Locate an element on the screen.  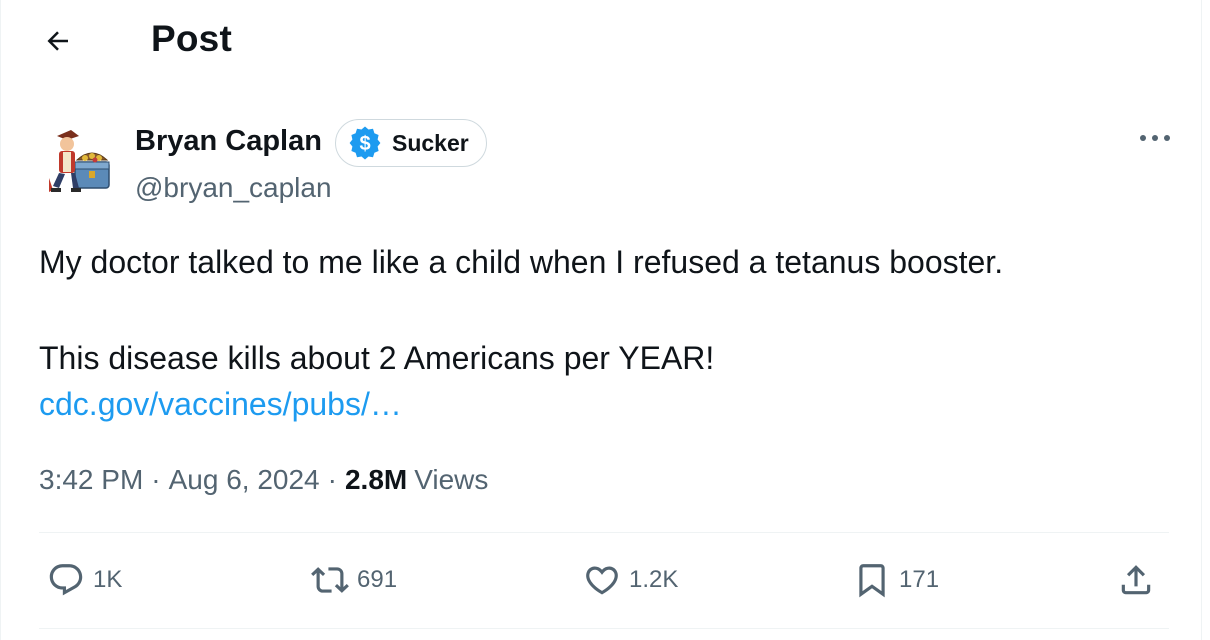
more-options-button is located at coordinates (1155, 138).